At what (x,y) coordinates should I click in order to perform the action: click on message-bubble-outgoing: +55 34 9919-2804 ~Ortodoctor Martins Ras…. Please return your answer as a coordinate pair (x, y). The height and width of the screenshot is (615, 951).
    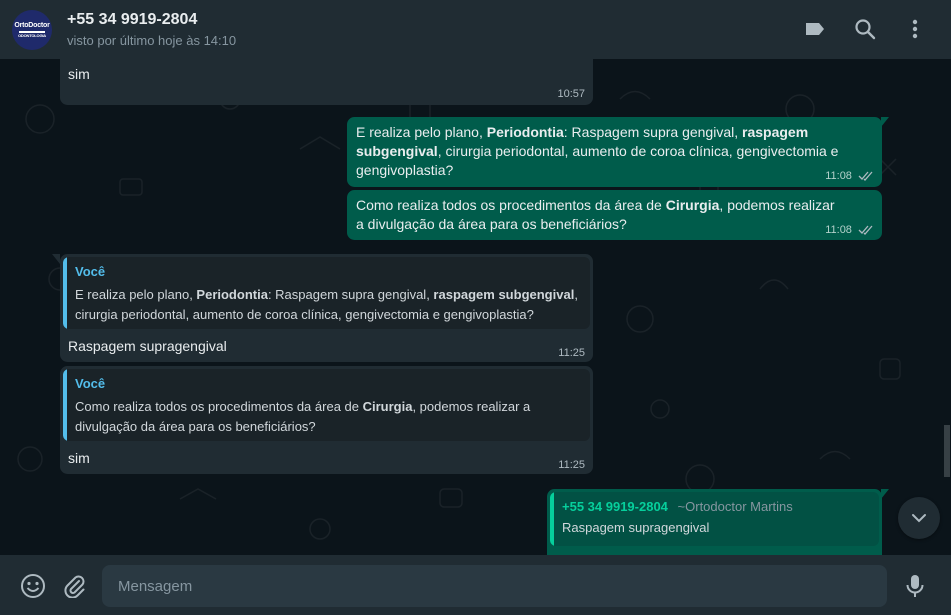
    Looking at the image, I should click on (714, 522).